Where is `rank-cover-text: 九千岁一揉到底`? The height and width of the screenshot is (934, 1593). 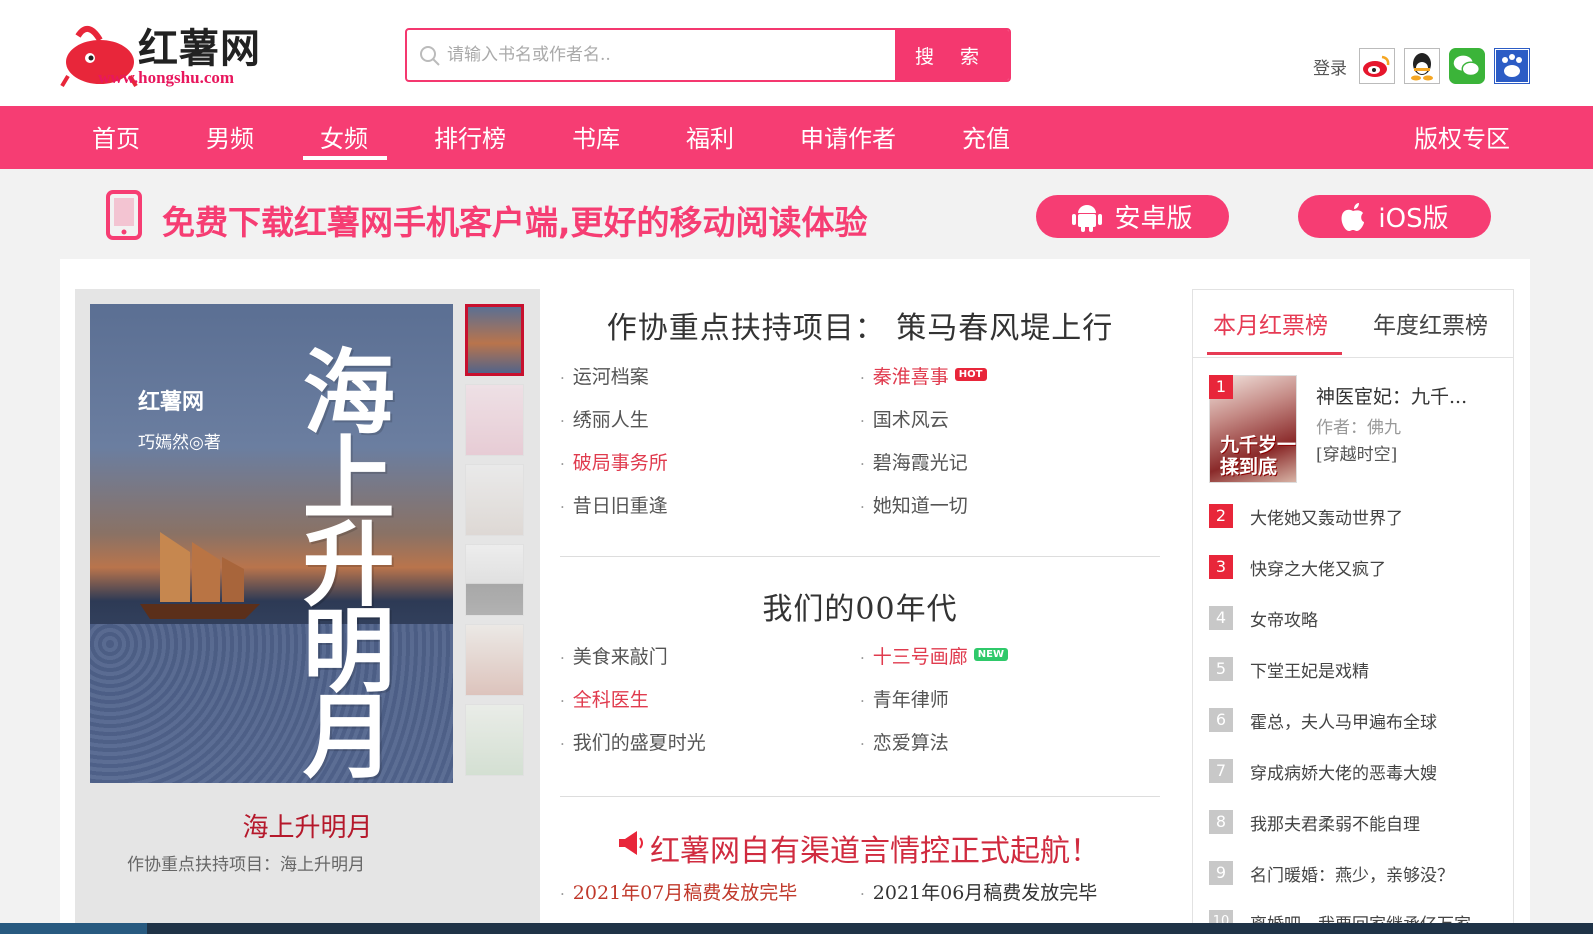 rank-cover-text: 九千岁一揉到底 is located at coordinates (1258, 456).